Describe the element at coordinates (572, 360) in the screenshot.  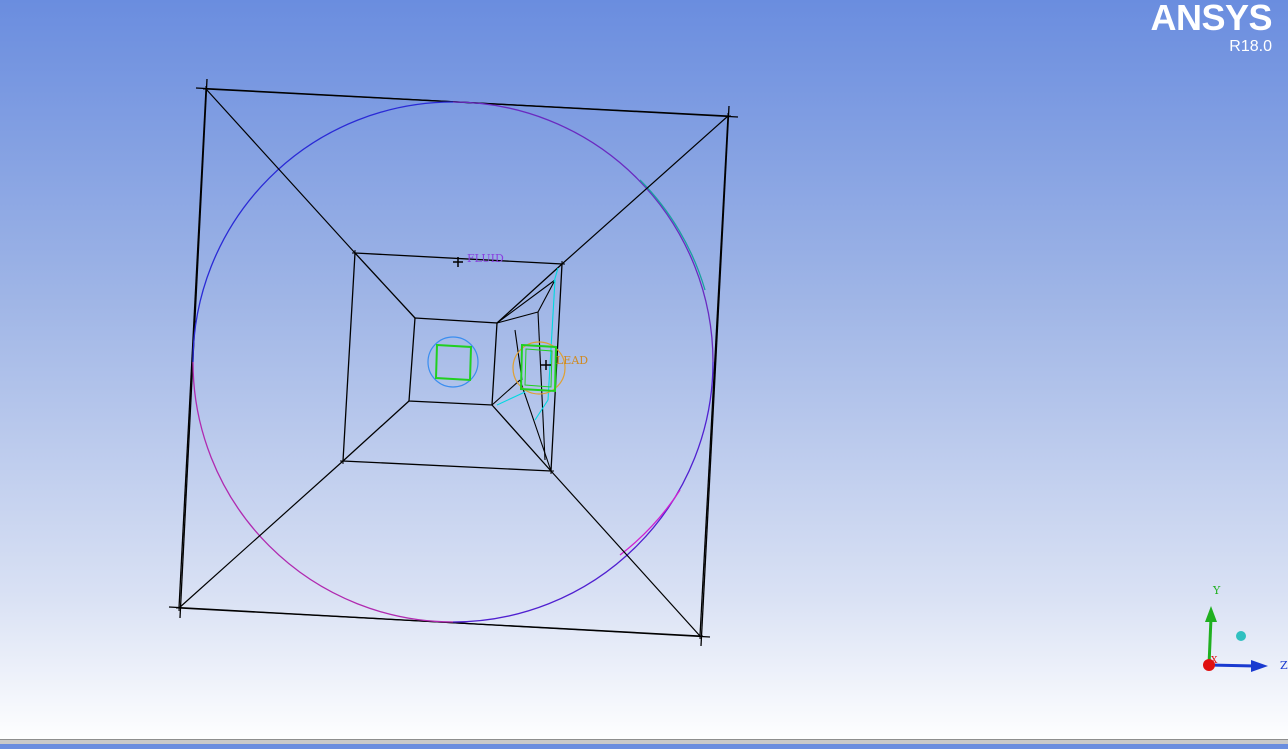
I see `lead-label: LEAD` at that location.